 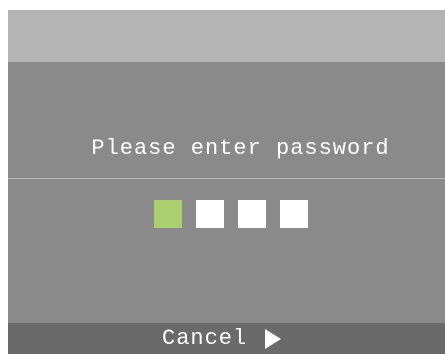 What do you see at coordinates (226, 178) in the screenshot?
I see `divider` at bounding box center [226, 178].